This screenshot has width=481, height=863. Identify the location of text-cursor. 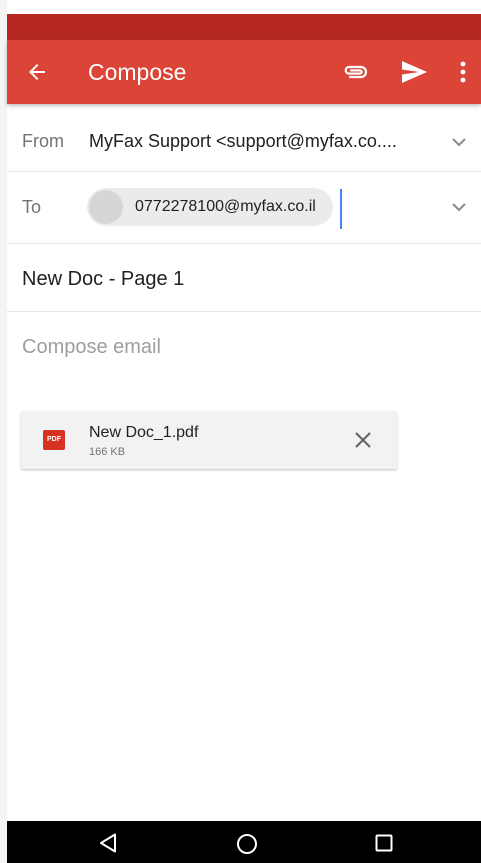
(341, 209).